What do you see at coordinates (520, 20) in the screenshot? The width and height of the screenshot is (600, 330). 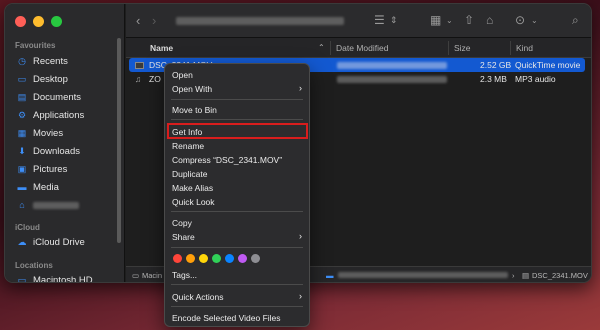 I see `more-actions-icon: ⊙` at bounding box center [520, 20].